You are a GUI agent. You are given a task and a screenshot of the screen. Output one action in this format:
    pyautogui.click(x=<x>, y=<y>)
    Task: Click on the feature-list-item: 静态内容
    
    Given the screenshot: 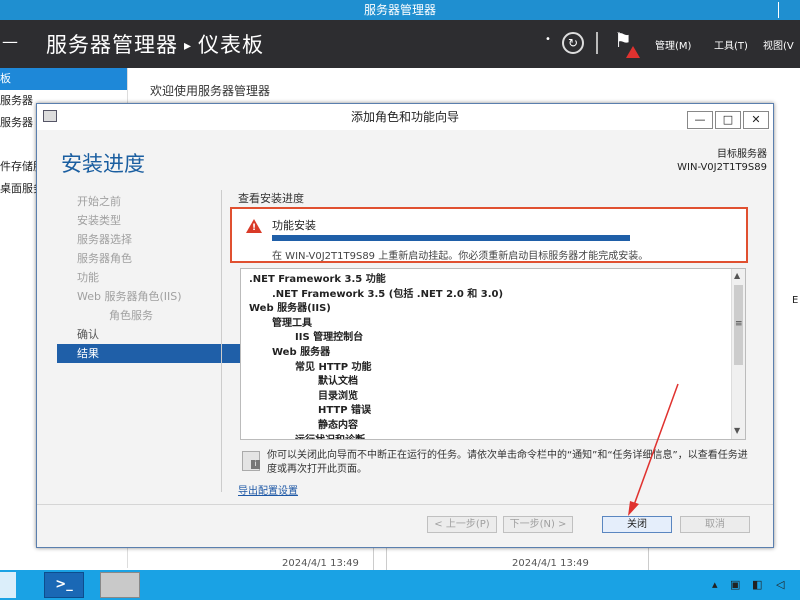 What is the action you would take?
    pyautogui.click(x=338, y=425)
    